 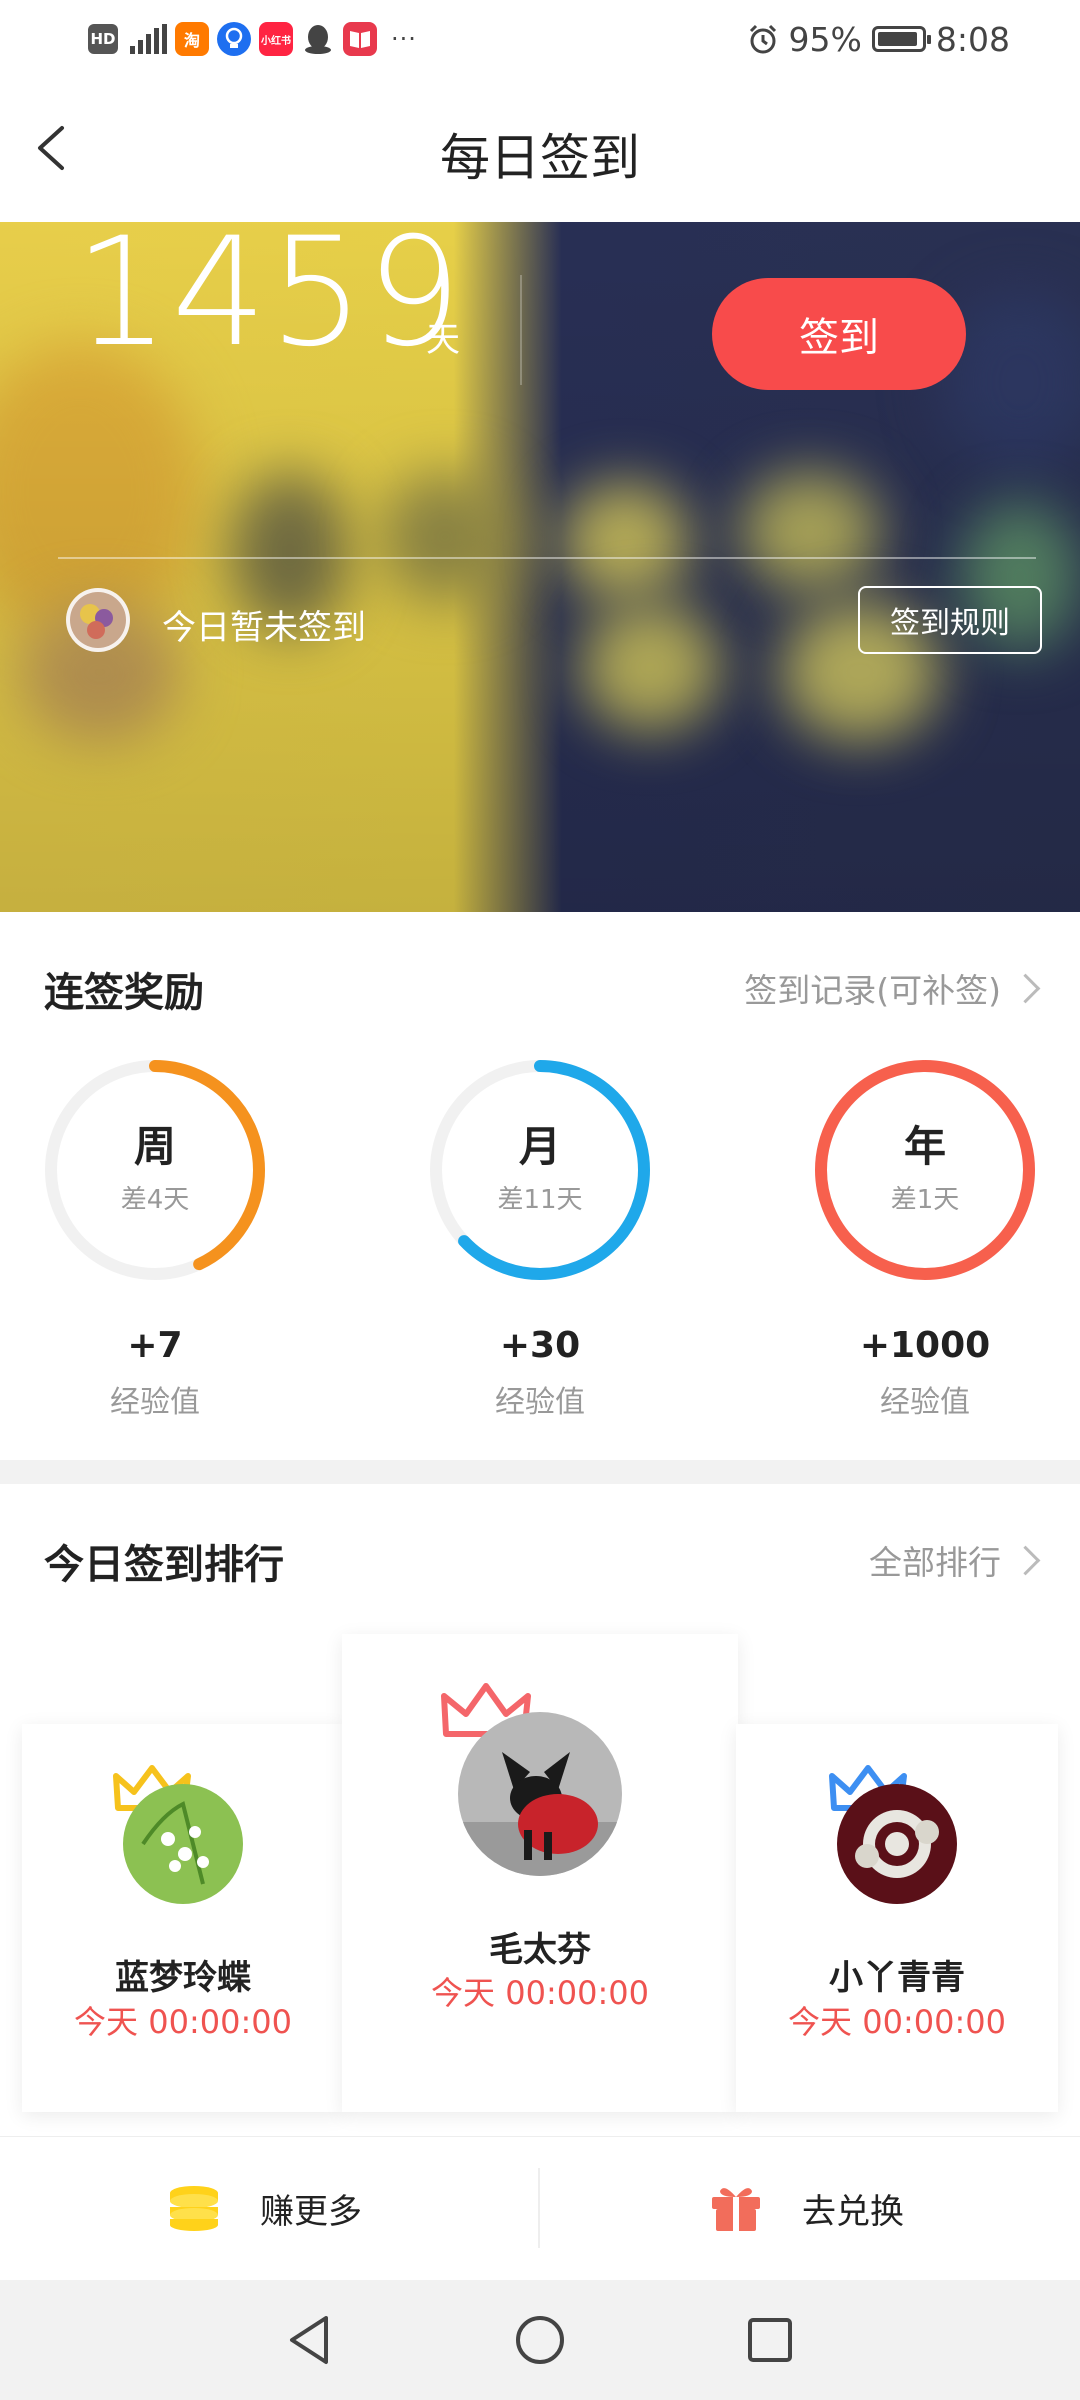 What do you see at coordinates (540, 1345) in the screenshot?
I see `reward-month-value: +30` at bounding box center [540, 1345].